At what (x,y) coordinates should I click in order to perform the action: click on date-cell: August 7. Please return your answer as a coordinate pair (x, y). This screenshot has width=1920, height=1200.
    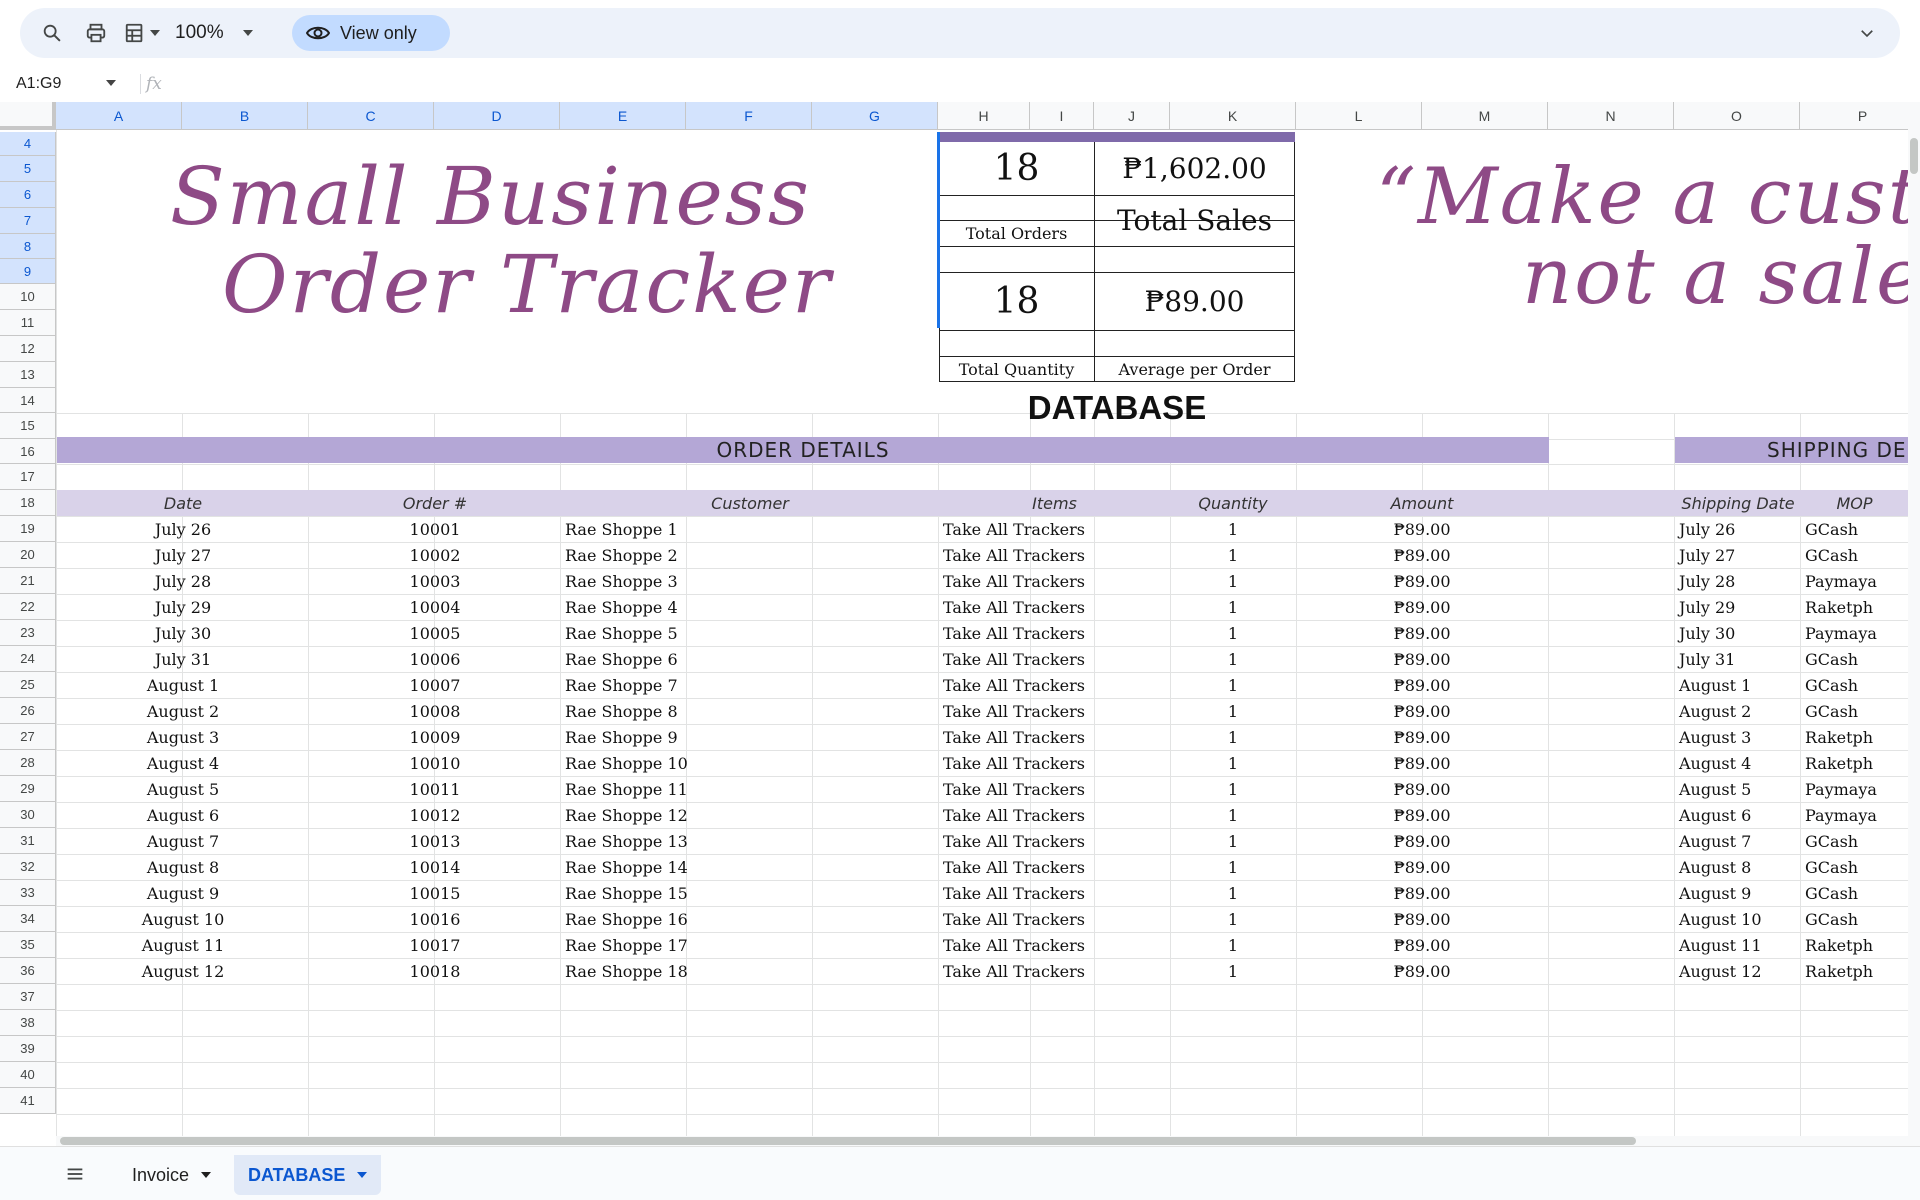
    Looking at the image, I should click on (183, 841).